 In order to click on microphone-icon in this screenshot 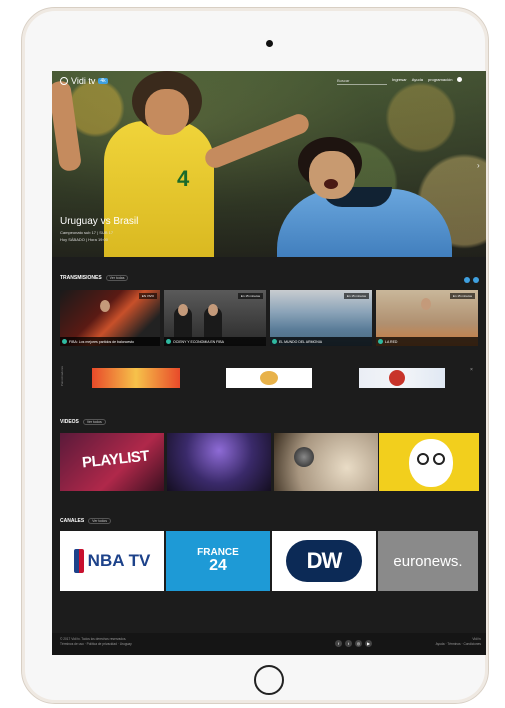, I will do `click(304, 457)`.